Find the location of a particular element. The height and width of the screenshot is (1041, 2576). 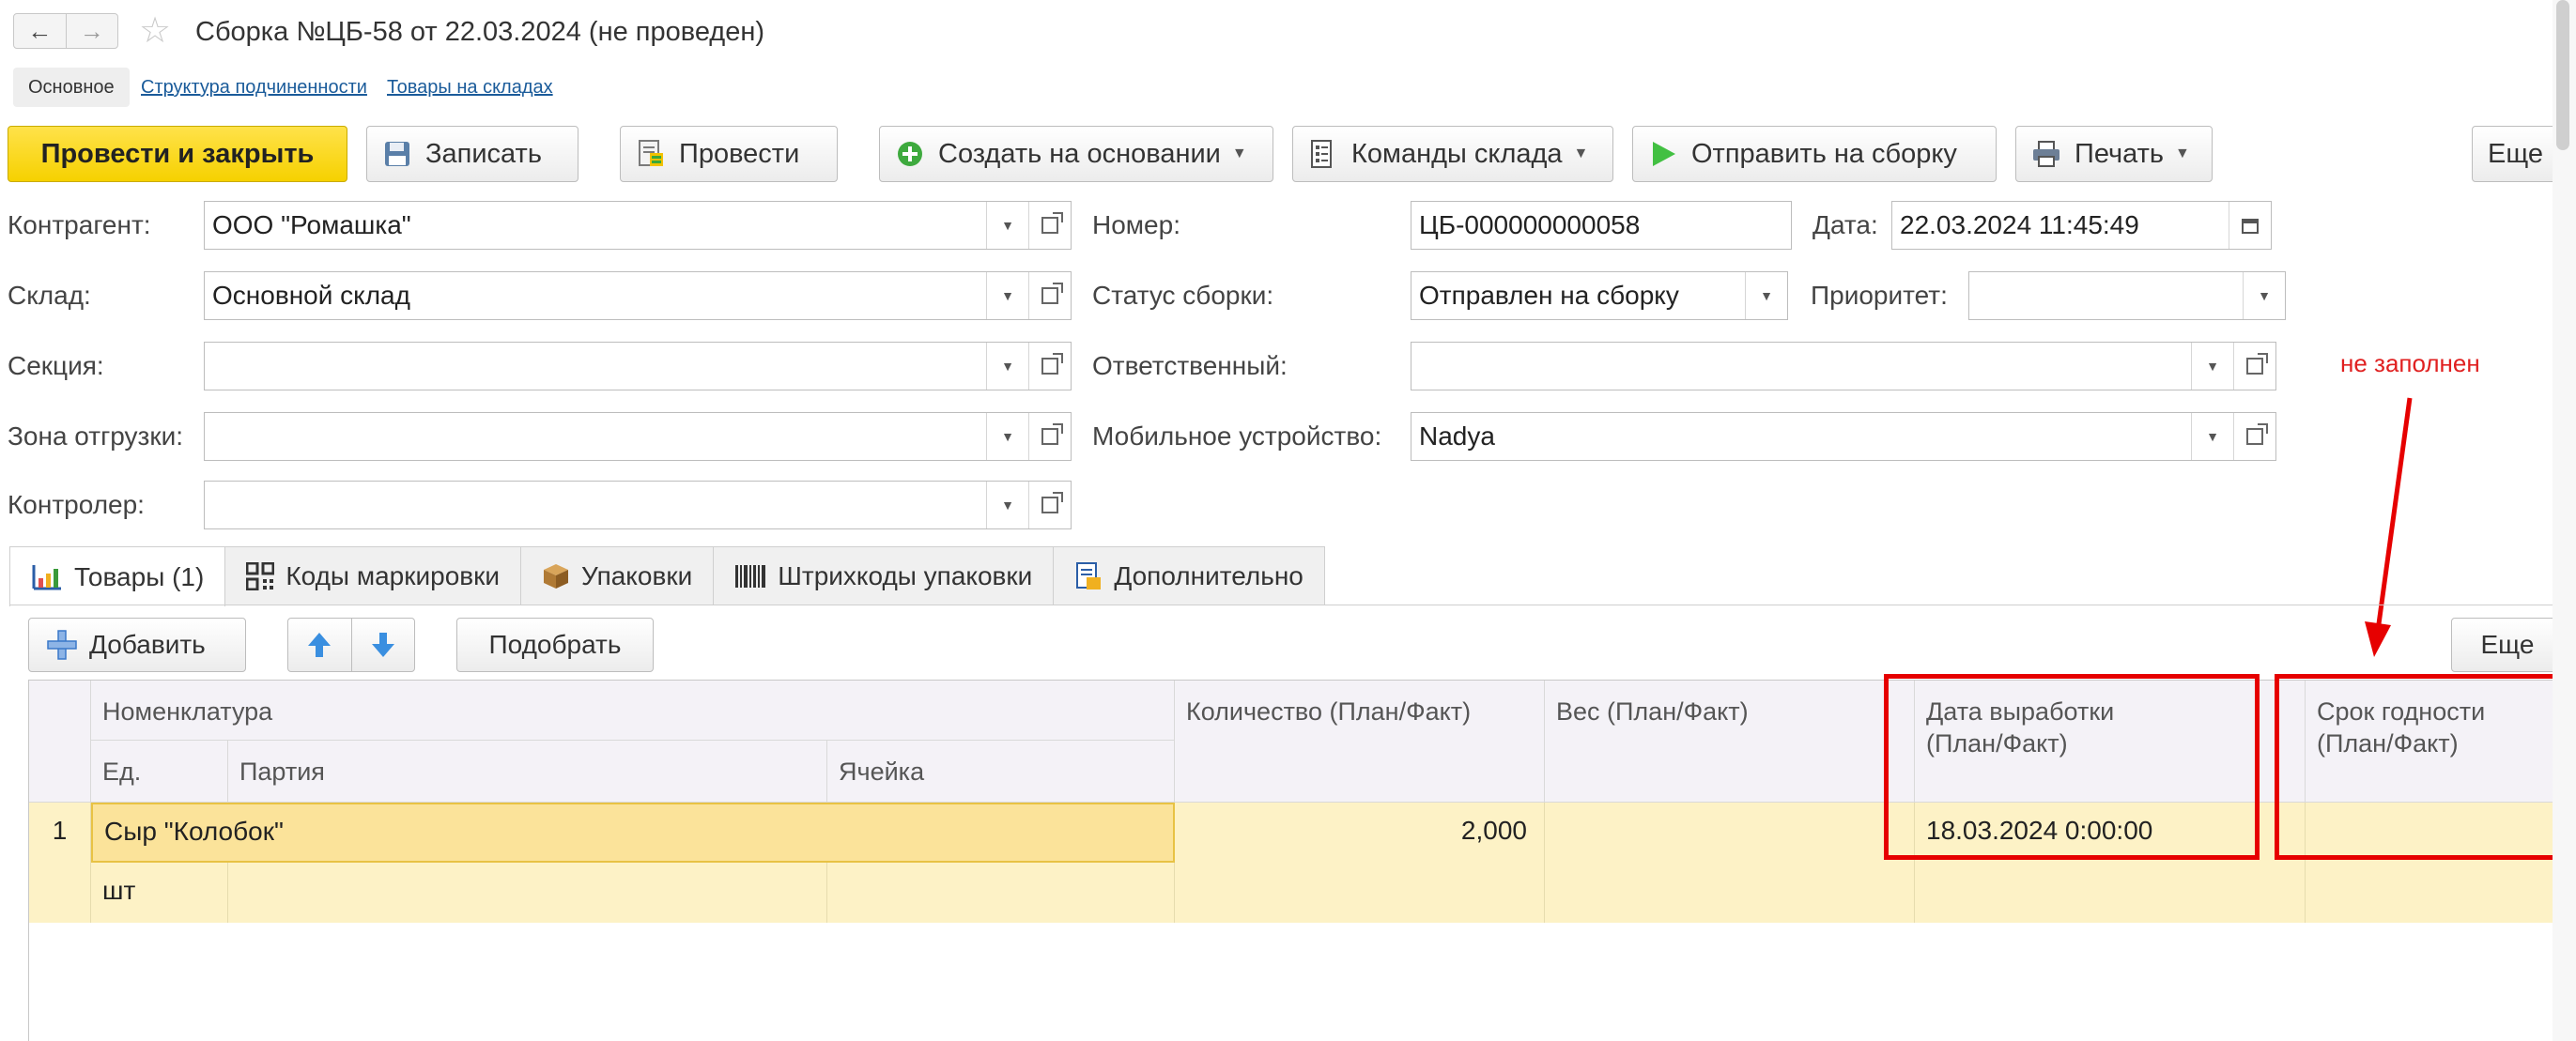

send-to-assembly-button: Отправить на сборку is located at coordinates (1814, 154).